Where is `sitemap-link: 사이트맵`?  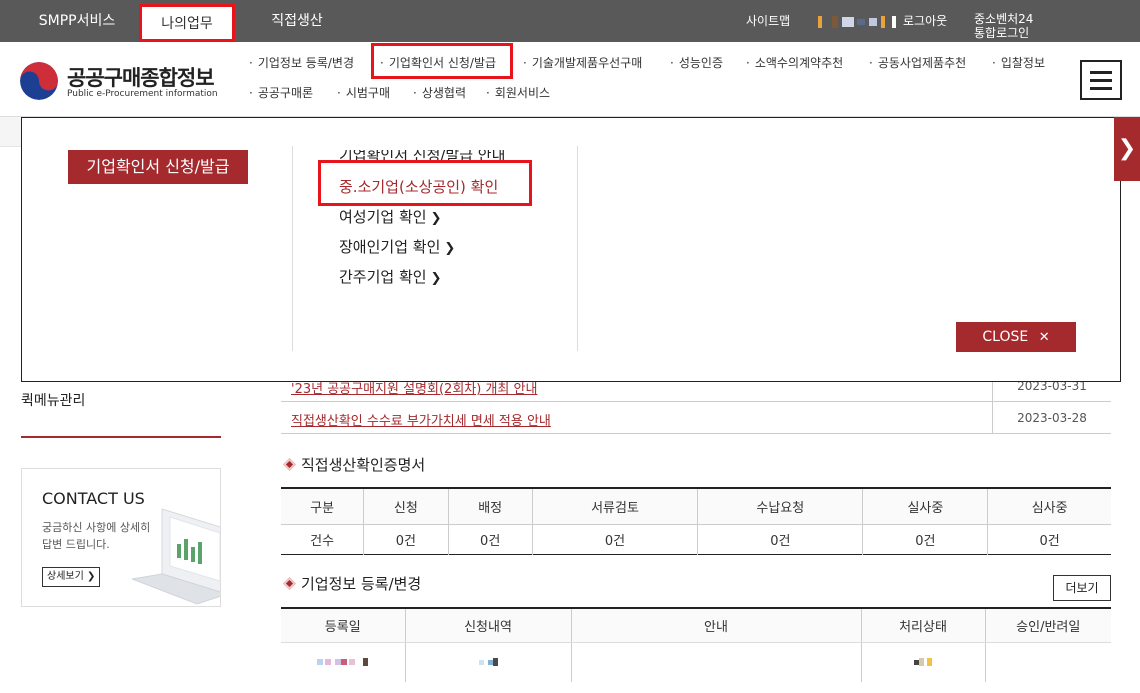 sitemap-link: 사이트맵 is located at coordinates (768, 21).